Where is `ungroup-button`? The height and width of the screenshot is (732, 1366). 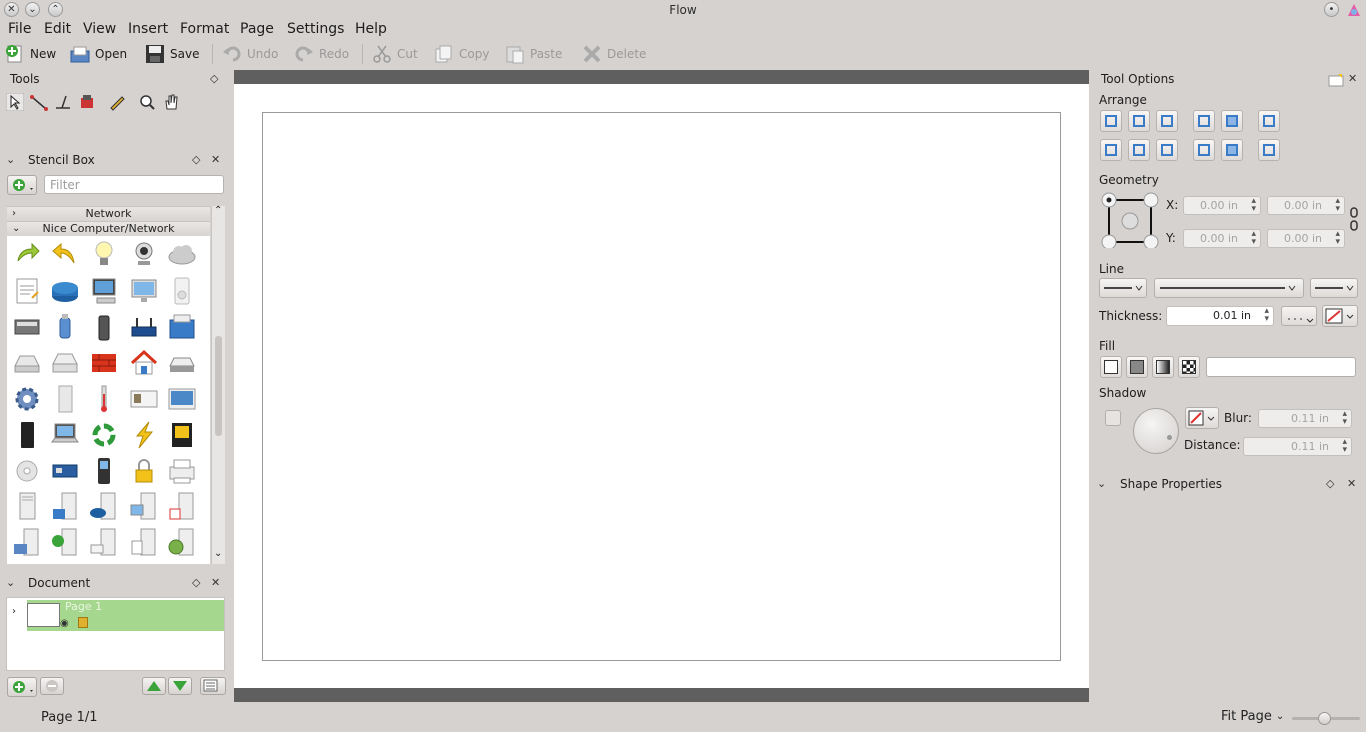
ungroup-button is located at coordinates (1269, 150).